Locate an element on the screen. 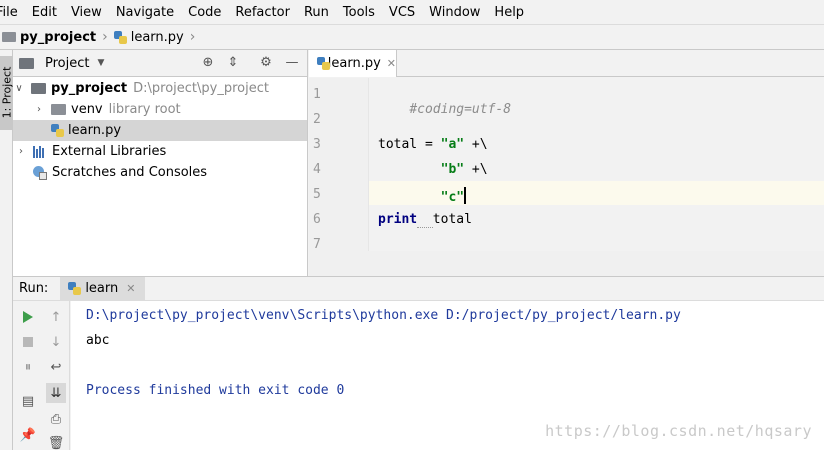 The image size is (824, 450). chevron-down-icon: ∨ is located at coordinates (19, 88).